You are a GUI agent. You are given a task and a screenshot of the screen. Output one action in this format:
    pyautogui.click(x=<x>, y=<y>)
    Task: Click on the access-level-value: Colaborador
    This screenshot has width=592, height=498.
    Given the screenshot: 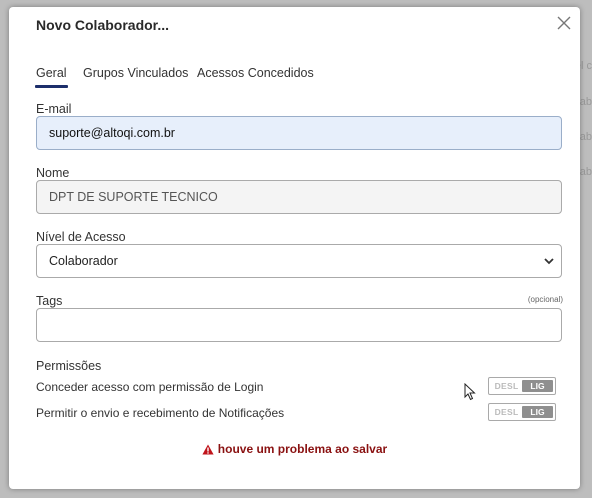 What is the action you would take?
    pyautogui.click(x=83, y=261)
    